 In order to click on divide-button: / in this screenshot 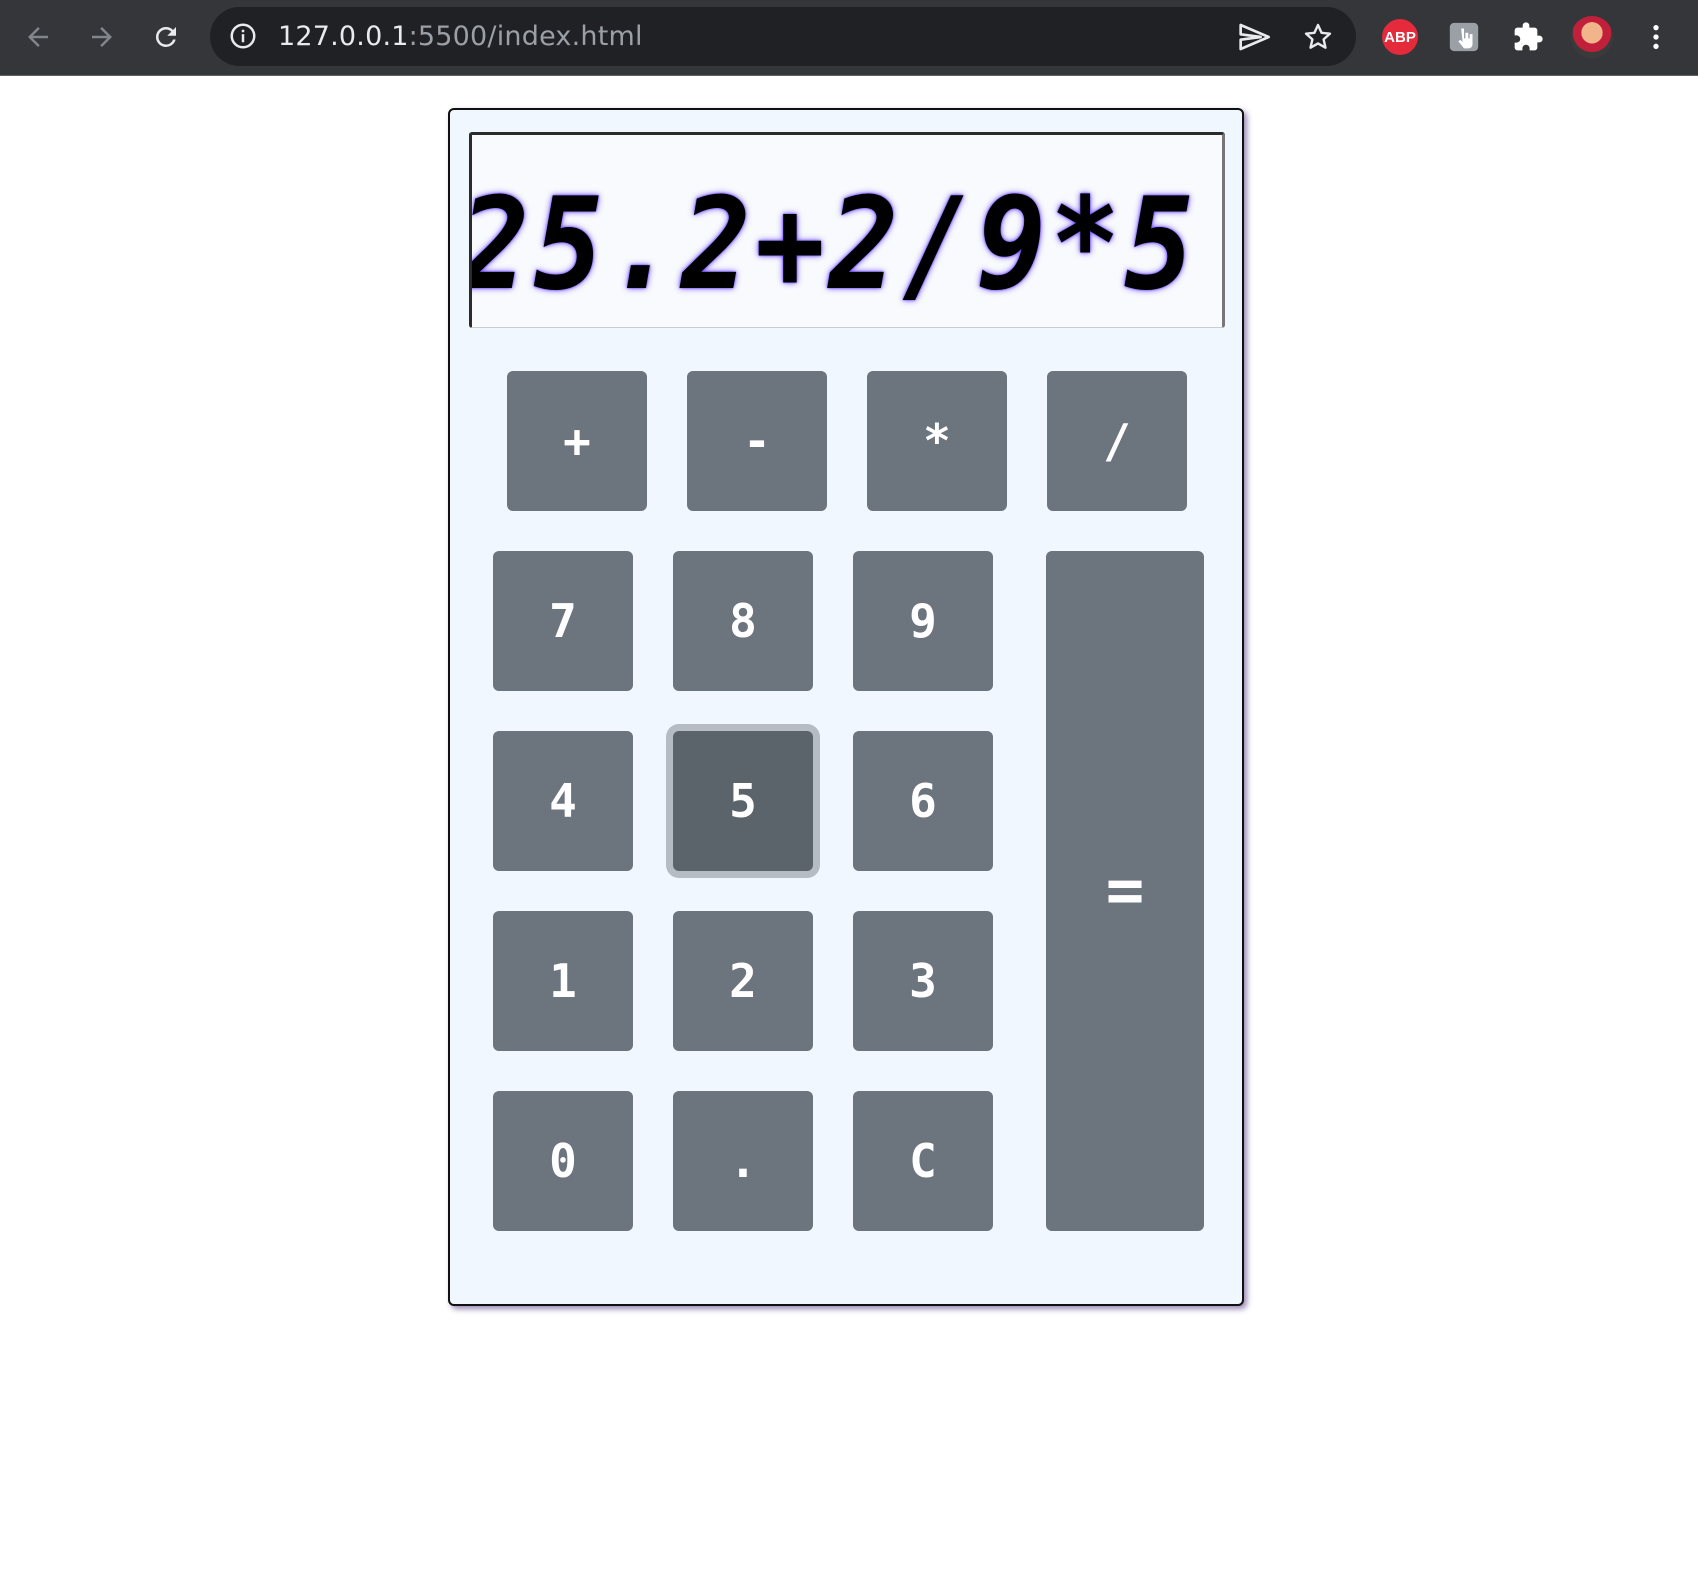, I will do `click(1117, 441)`.